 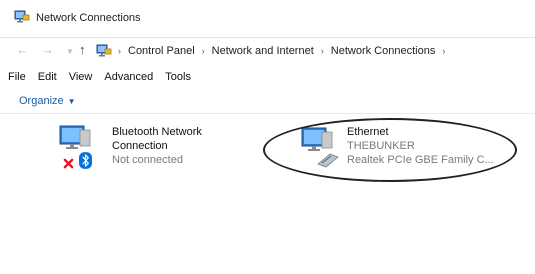 What do you see at coordinates (267, 101) in the screenshot?
I see `command-bar: Organize ▼` at bounding box center [267, 101].